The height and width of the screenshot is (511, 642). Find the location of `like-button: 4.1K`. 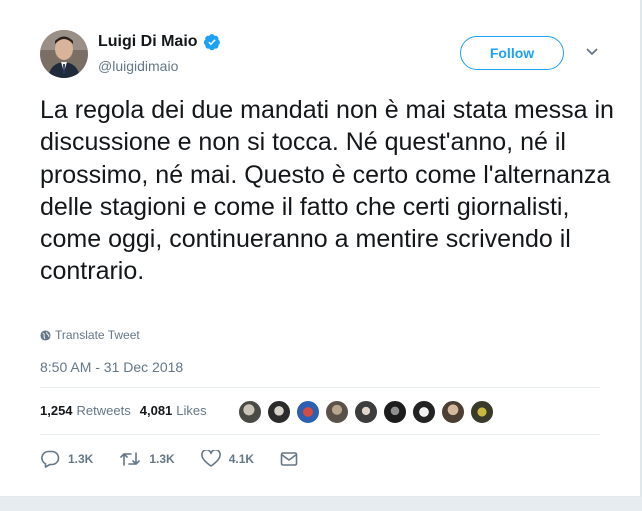

like-button: 4.1K is located at coordinates (227, 459).